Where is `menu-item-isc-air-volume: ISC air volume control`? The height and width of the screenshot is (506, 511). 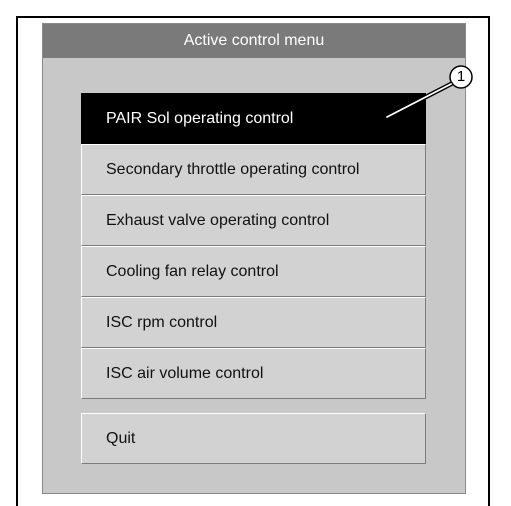
menu-item-isc-air-volume: ISC air volume control is located at coordinates (253, 373).